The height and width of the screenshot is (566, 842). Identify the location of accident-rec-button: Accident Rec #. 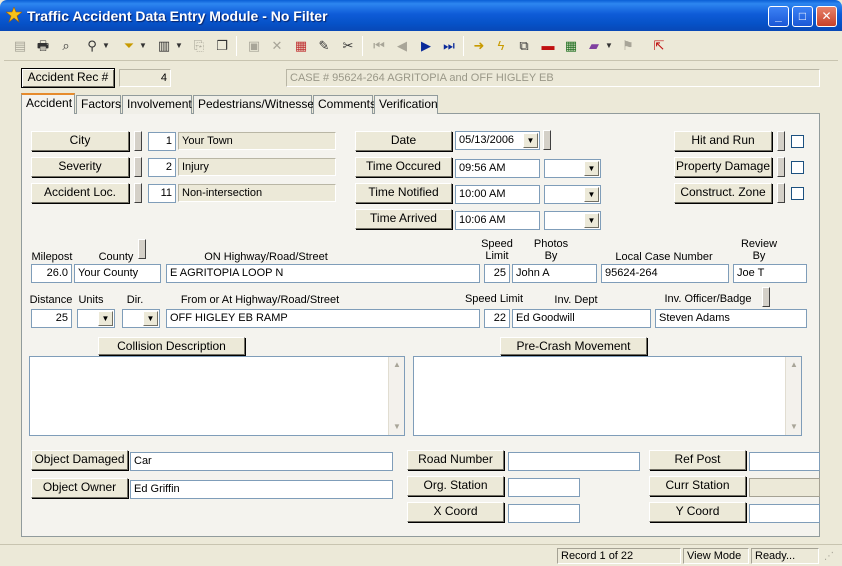
(68, 78).